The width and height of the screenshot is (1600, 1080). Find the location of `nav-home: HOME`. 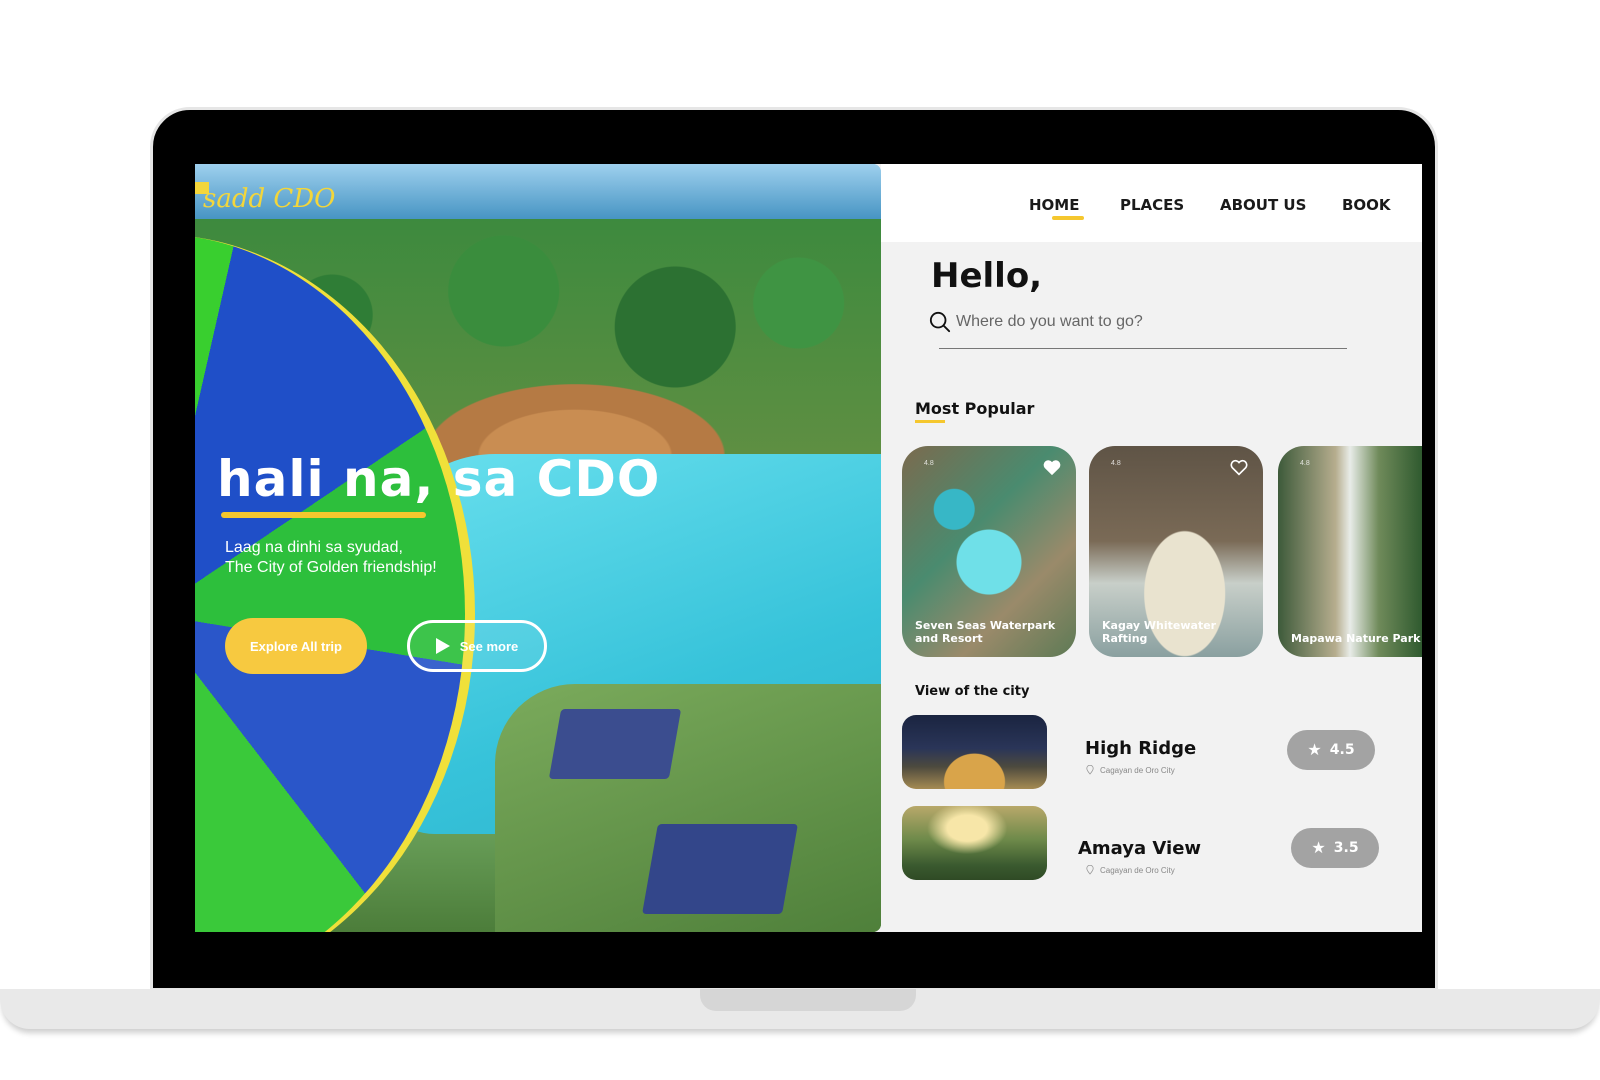

nav-home: HOME is located at coordinates (1054, 205).